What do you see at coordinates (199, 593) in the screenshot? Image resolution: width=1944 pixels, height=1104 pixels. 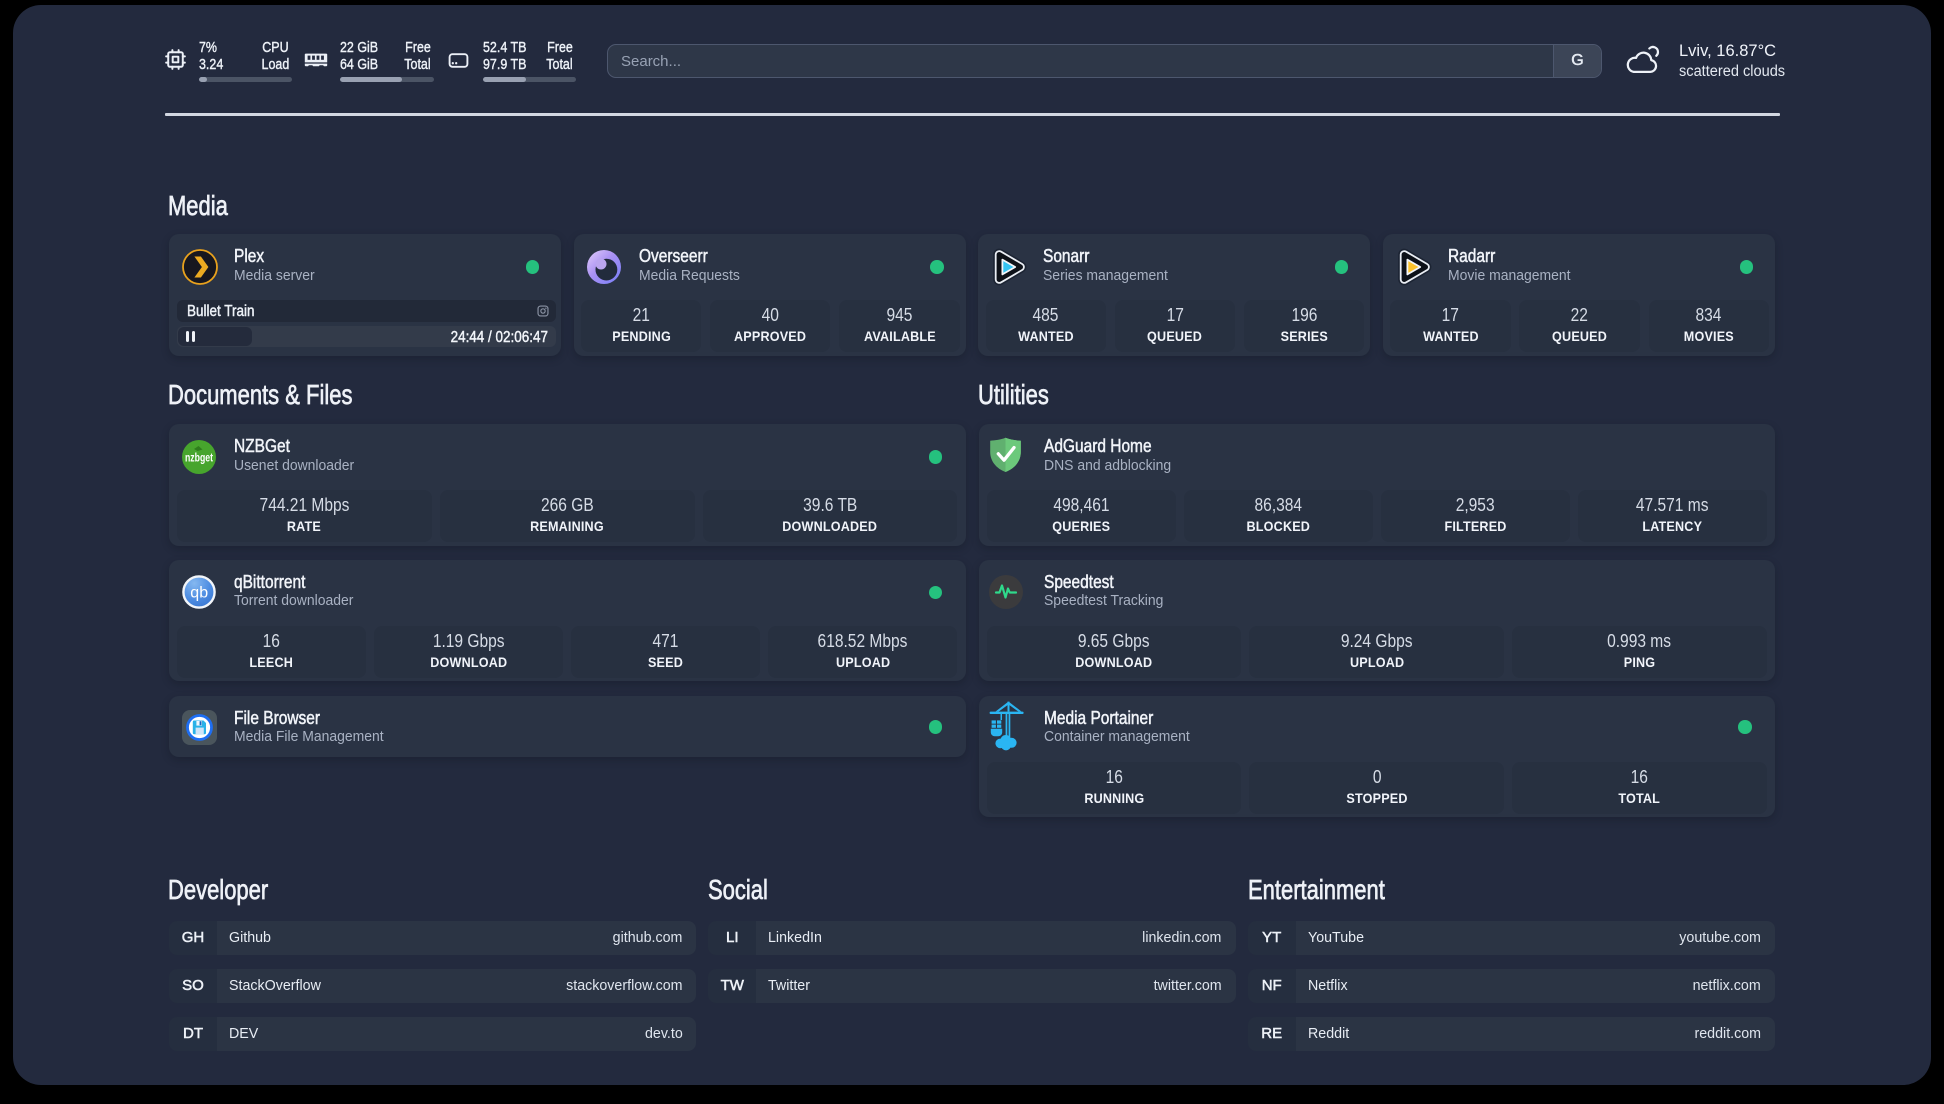 I see `svg-text: qb` at bounding box center [199, 593].